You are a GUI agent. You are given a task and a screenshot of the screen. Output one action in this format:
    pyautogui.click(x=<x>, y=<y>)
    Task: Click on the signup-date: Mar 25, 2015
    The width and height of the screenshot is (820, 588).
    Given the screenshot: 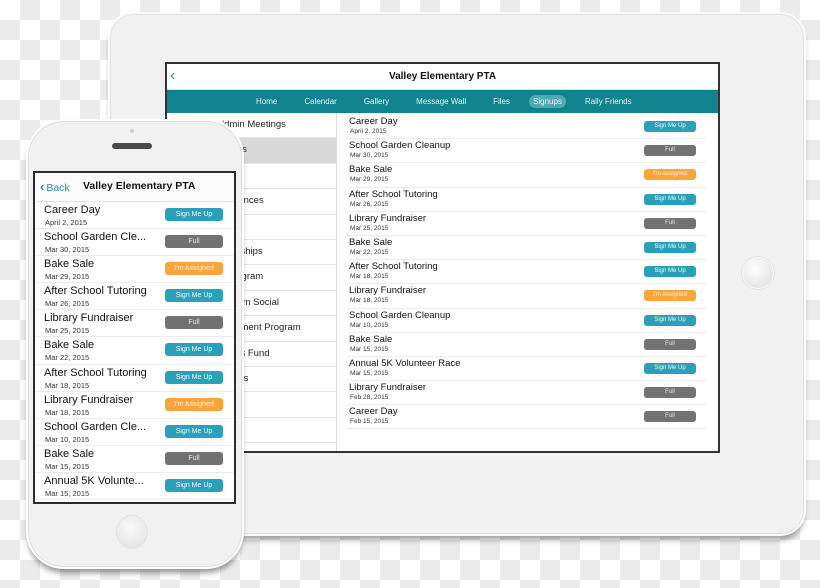 What is the action you would take?
    pyautogui.click(x=67, y=331)
    